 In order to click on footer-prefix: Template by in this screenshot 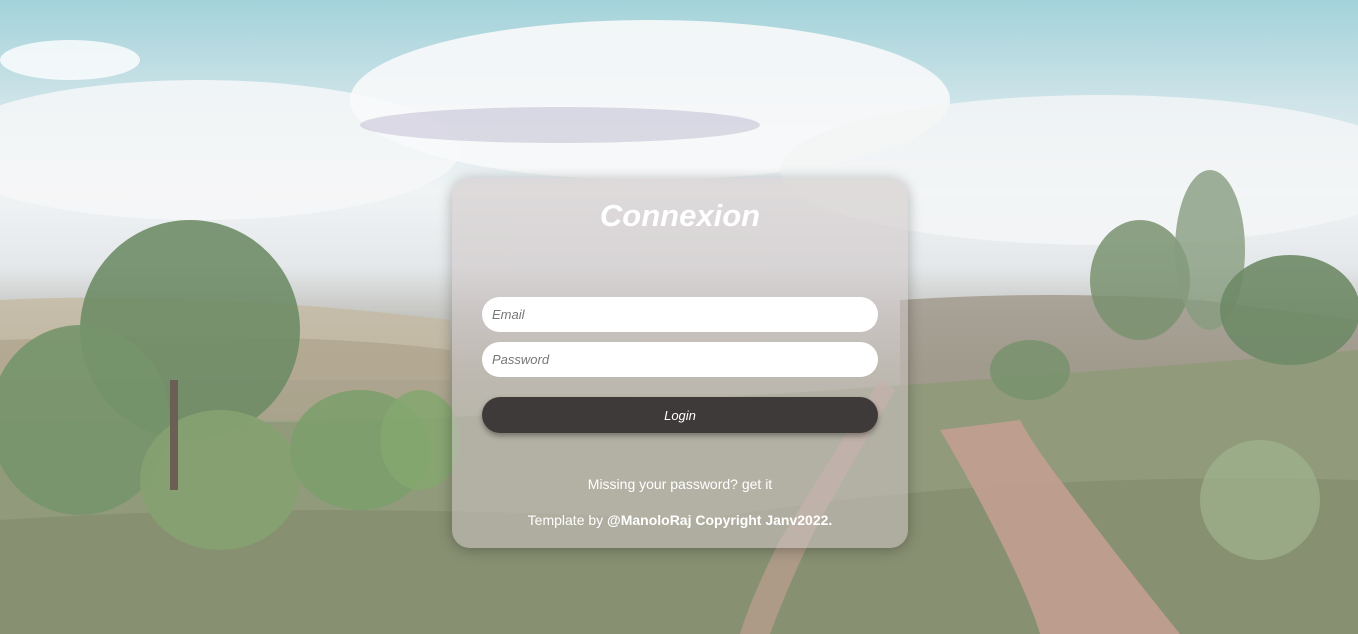, I will do `click(567, 520)`.